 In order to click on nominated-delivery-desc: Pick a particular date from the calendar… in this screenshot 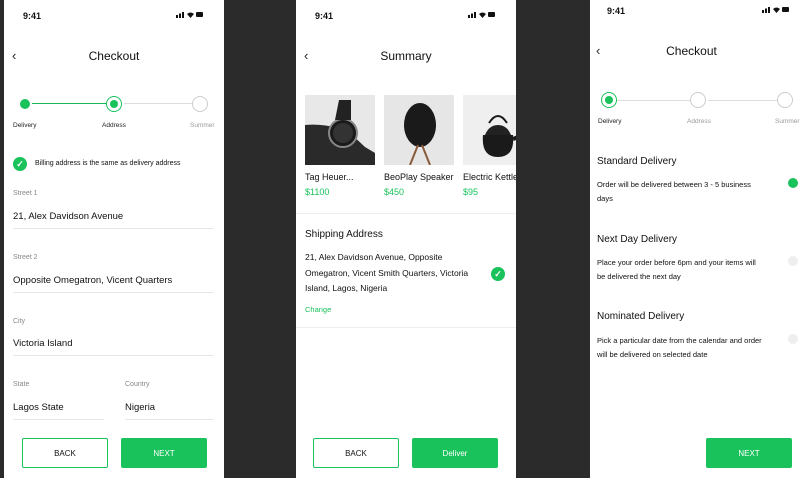, I will do `click(679, 348)`.